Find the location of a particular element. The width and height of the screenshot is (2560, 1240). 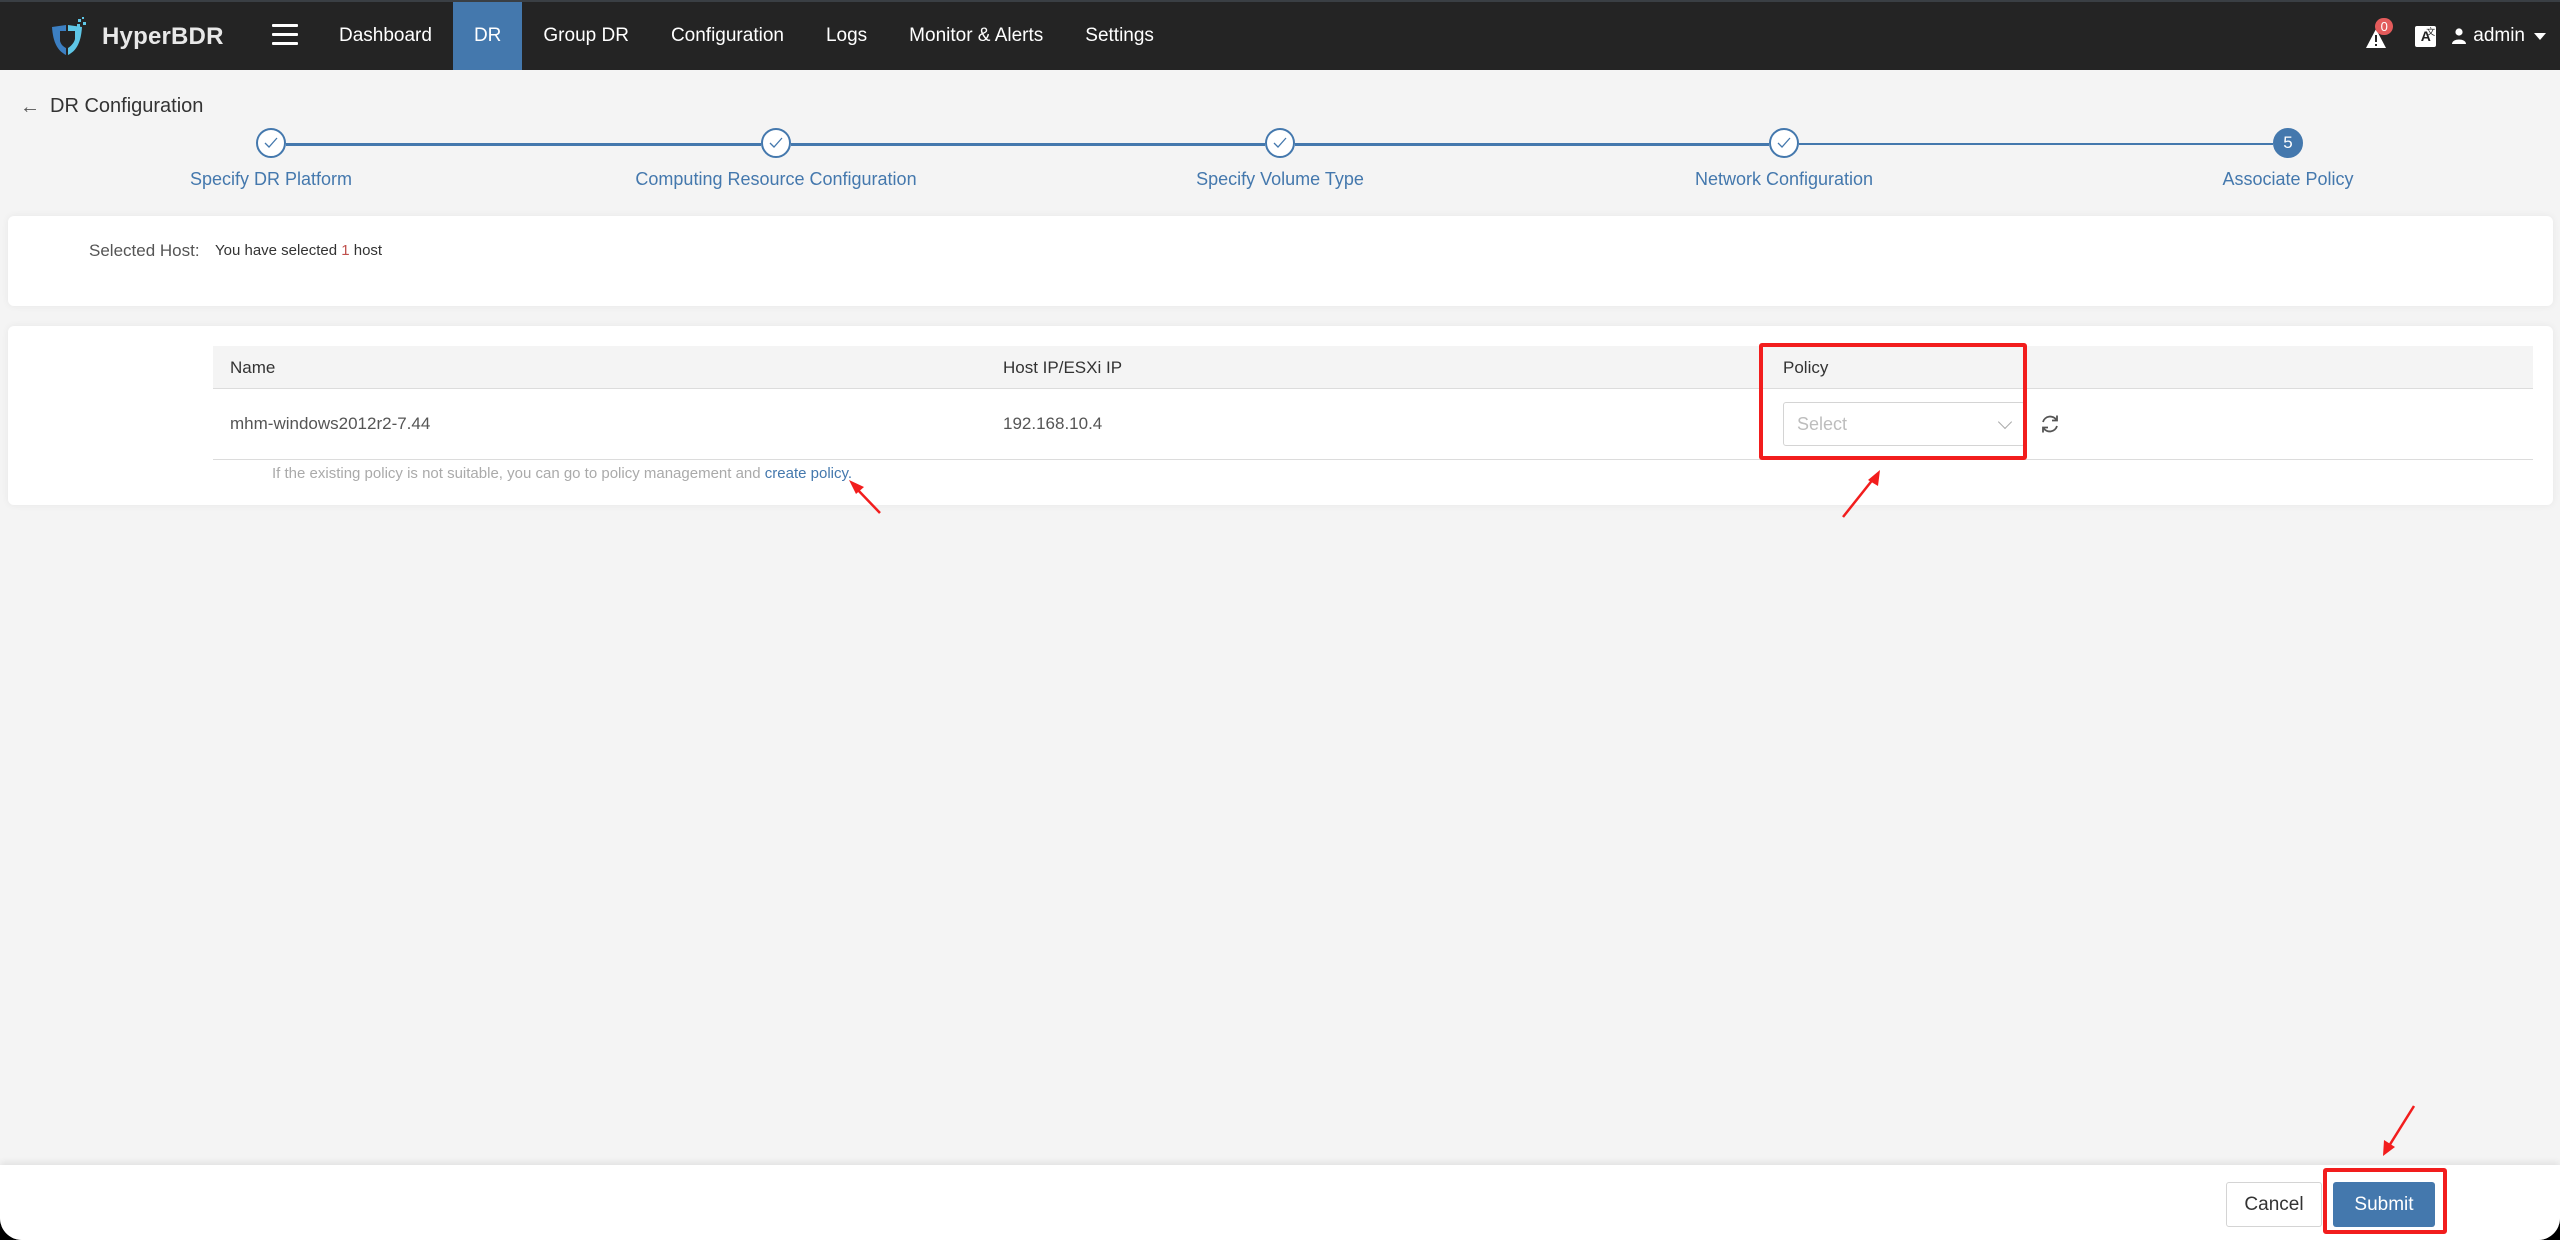

selected-host-prefix: You have selected is located at coordinates (278, 250).